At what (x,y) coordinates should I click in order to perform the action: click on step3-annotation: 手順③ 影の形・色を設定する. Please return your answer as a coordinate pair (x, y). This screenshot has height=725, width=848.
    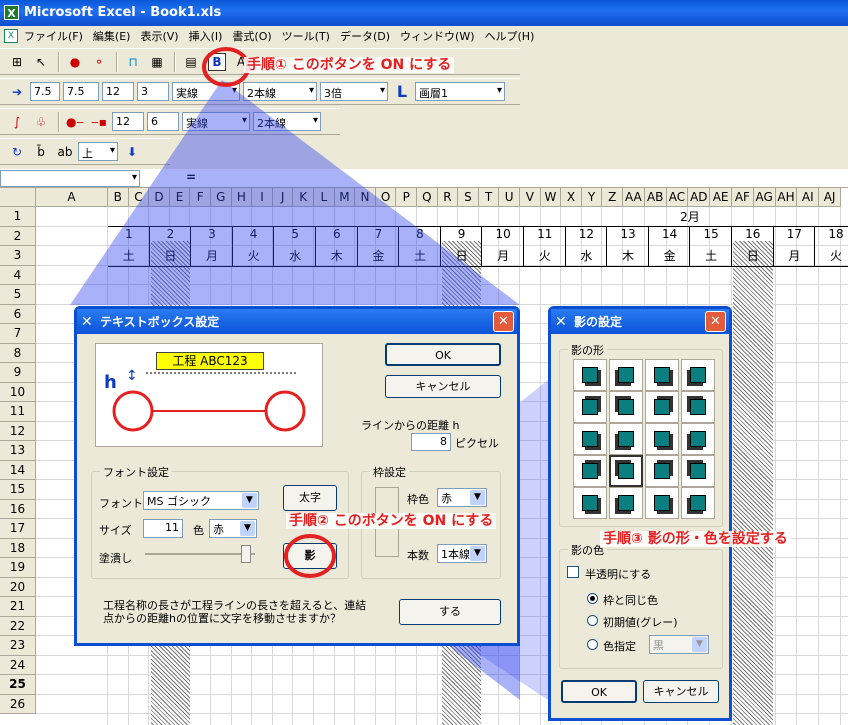
    Looking at the image, I should click on (695, 538).